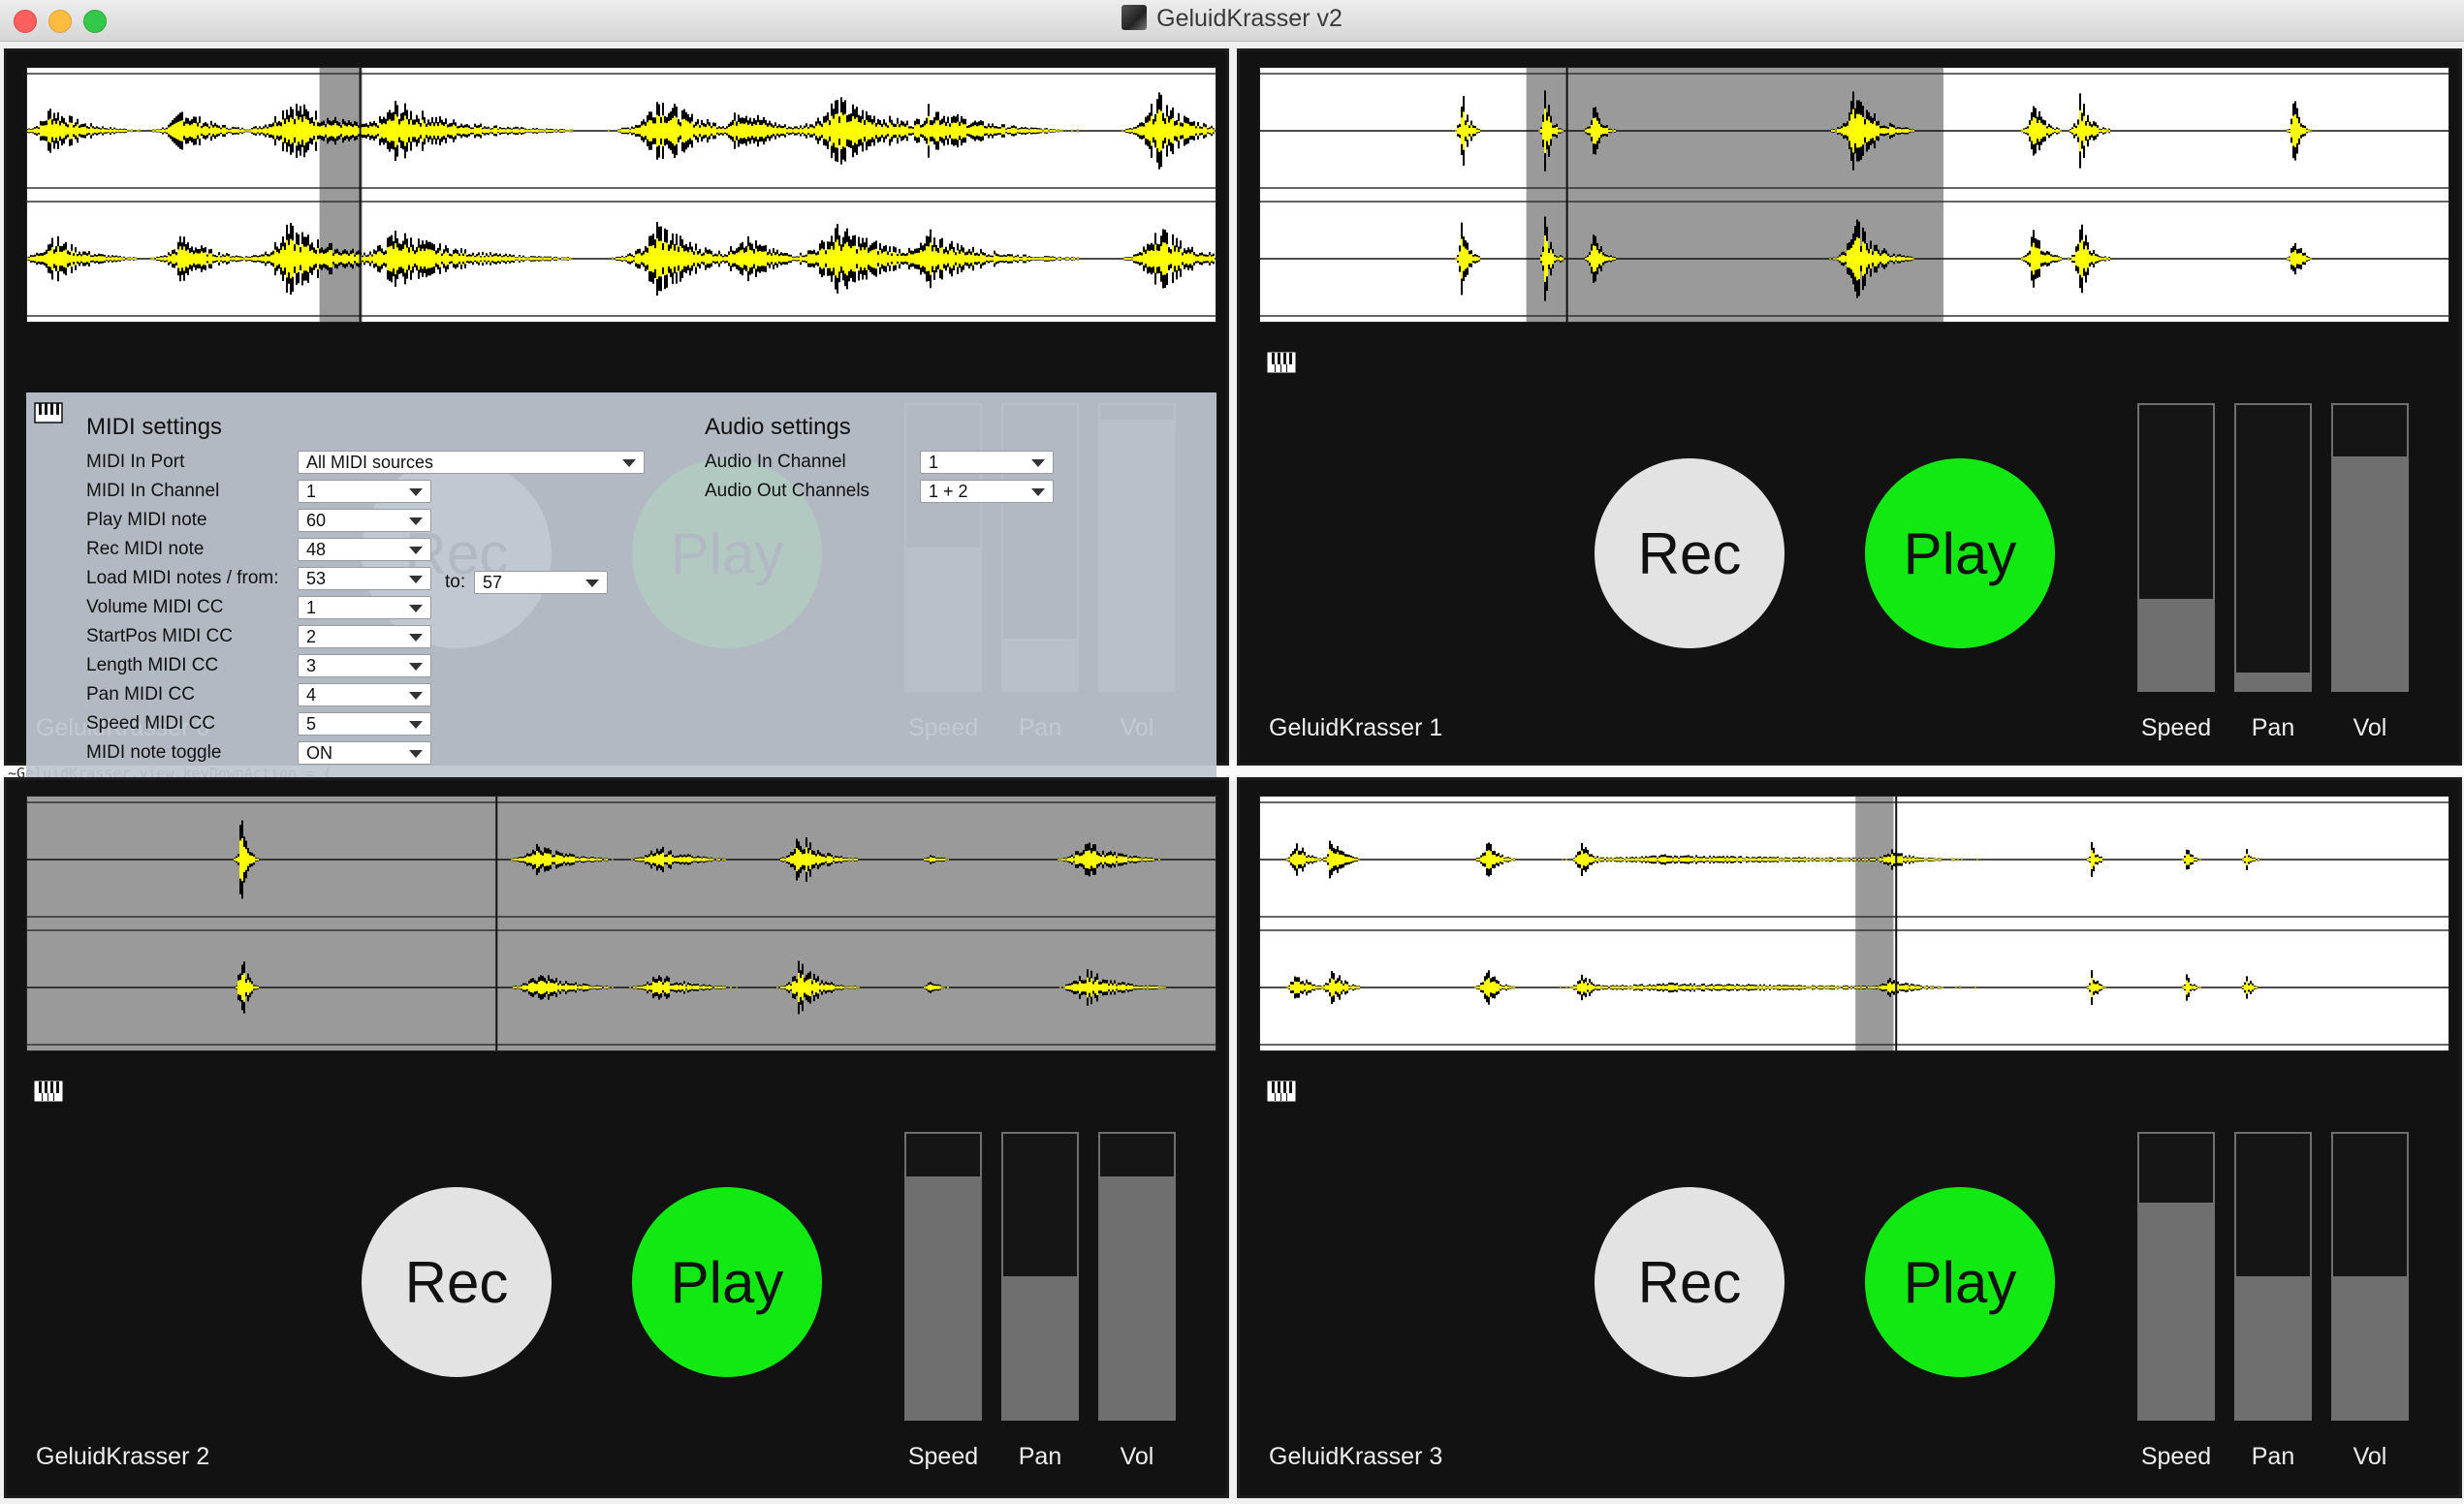 The image size is (2464, 1504). I want to click on midi-setting-label: Load MIDI notes / from:, so click(182, 578).